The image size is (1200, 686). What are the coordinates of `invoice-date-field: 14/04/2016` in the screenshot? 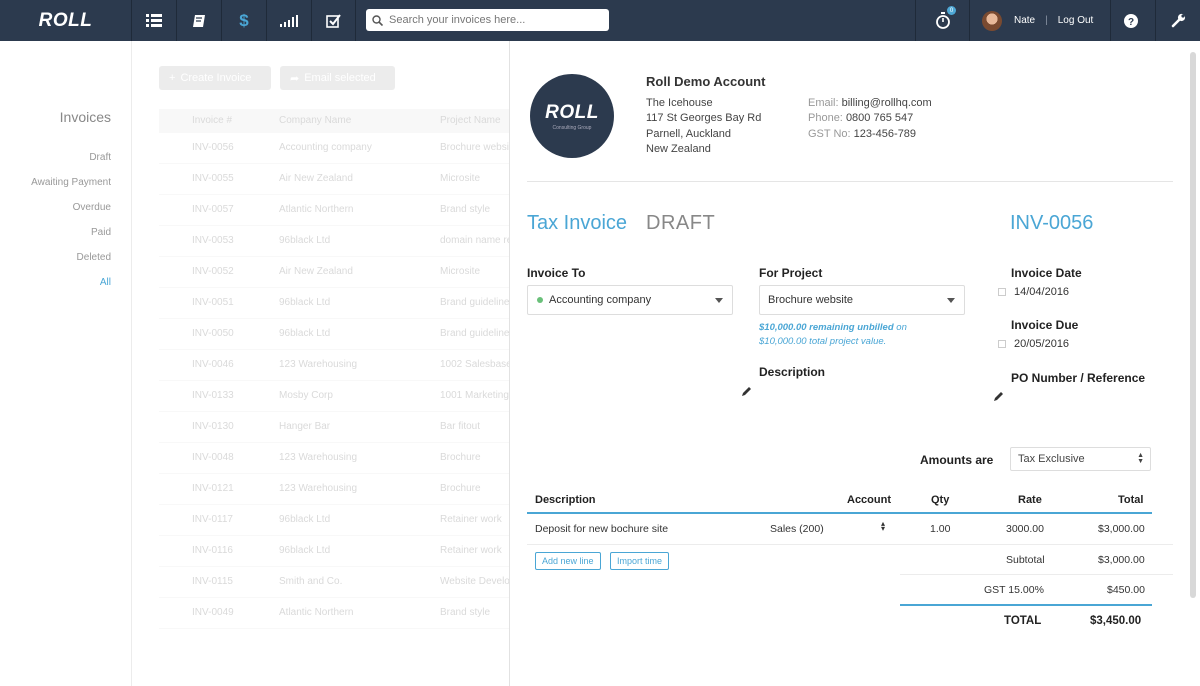 It's located at (1033, 292).